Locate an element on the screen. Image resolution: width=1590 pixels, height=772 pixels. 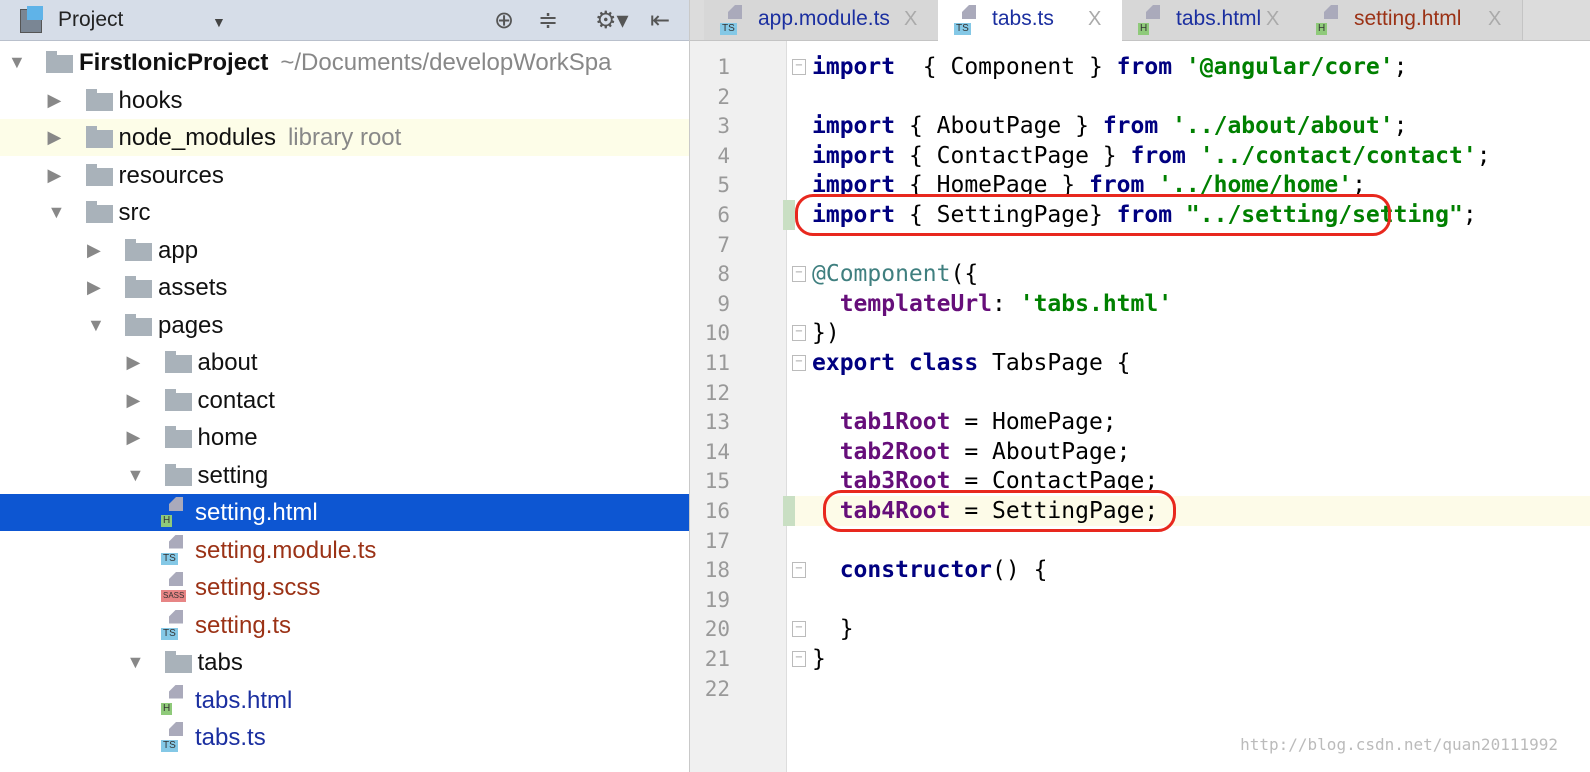
tree-item-label: tabs is located at coordinates (220, 662).